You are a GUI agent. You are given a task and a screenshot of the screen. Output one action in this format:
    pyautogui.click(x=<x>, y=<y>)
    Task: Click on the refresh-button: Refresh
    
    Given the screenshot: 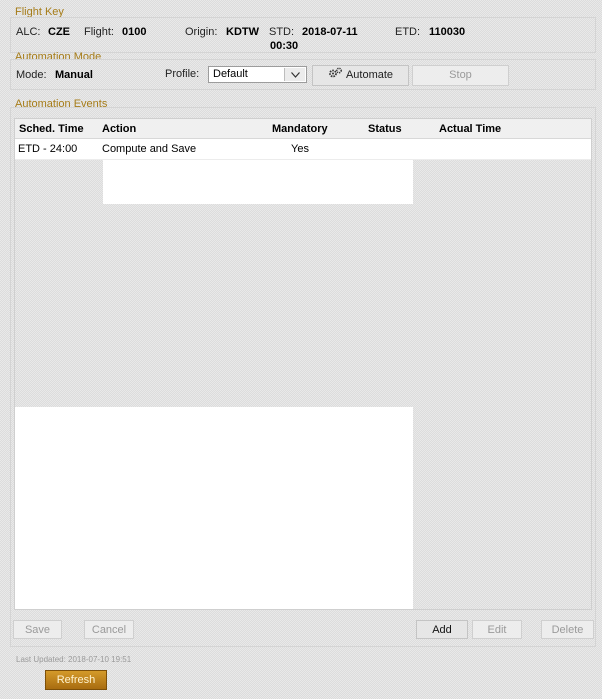 What is the action you would take?
    pyautogui.click(x=76, y=680)
    